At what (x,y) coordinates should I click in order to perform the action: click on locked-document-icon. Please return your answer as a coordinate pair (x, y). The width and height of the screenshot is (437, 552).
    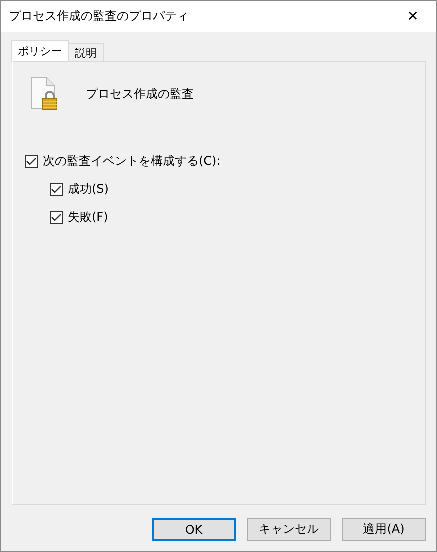
    Looking at the image, I should click on (45, 94).